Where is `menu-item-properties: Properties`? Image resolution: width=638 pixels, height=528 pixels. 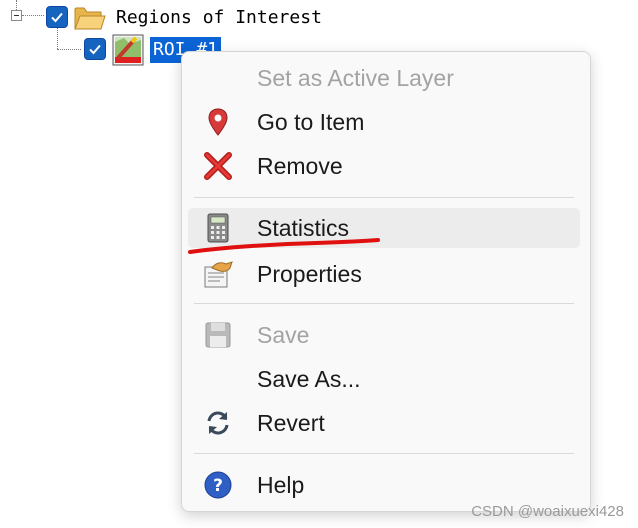
menu-item-properties: Properties is located at coordinates (384, 274).